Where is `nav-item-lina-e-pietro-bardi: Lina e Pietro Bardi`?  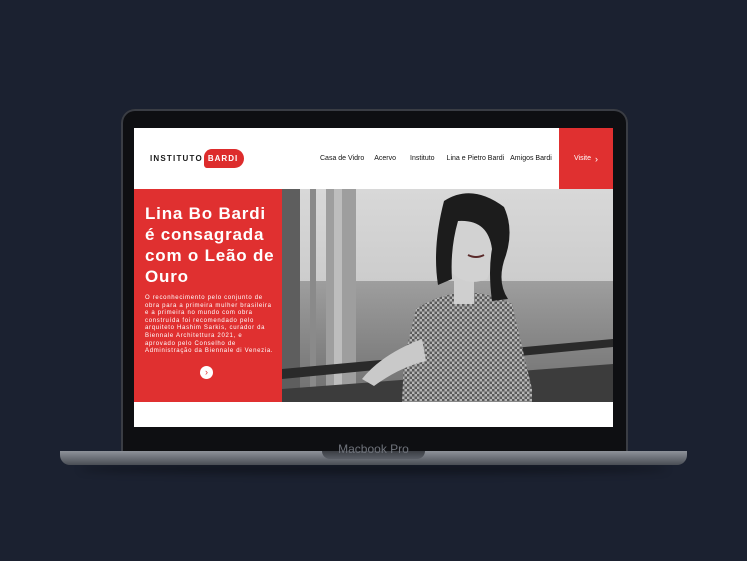
nav-item-lina-e-pietro-bardi: Lina e Pietro Bardi is located at coordinates (476, 158).